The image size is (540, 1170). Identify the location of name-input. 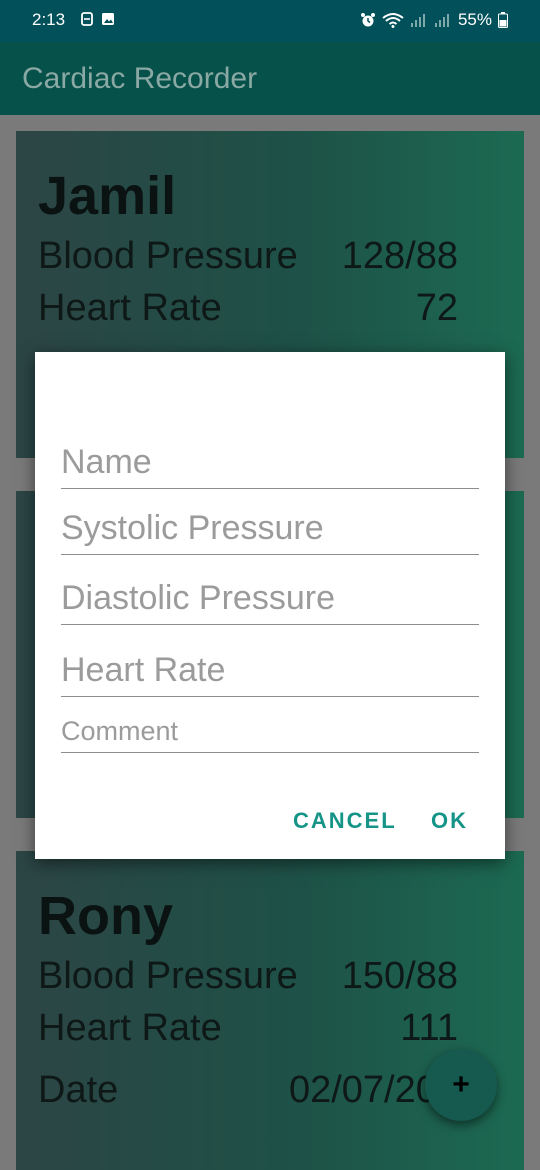
(270, 462).